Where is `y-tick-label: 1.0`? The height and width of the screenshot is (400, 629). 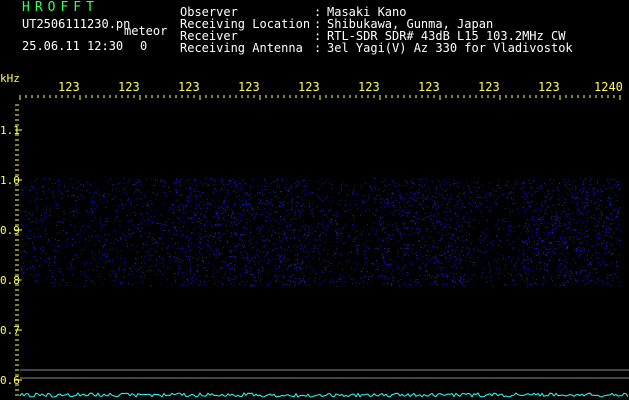
y-tick-label: 1.0 is located at coordinates (10, 180).